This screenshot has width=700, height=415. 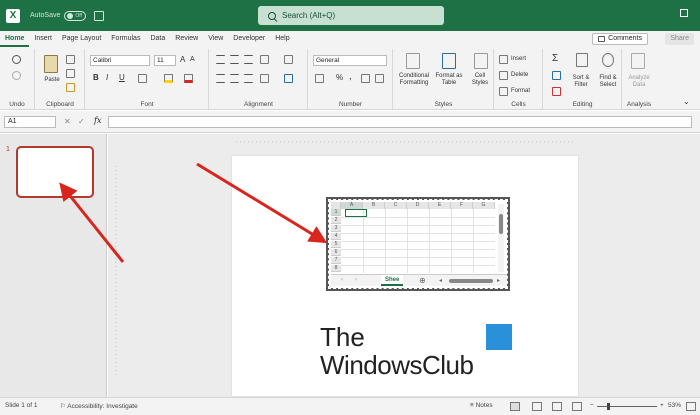 What do you see at coordinates (215, 39) in the screenshot?
I see `tab-view: View` at bounding box center [215, 39].